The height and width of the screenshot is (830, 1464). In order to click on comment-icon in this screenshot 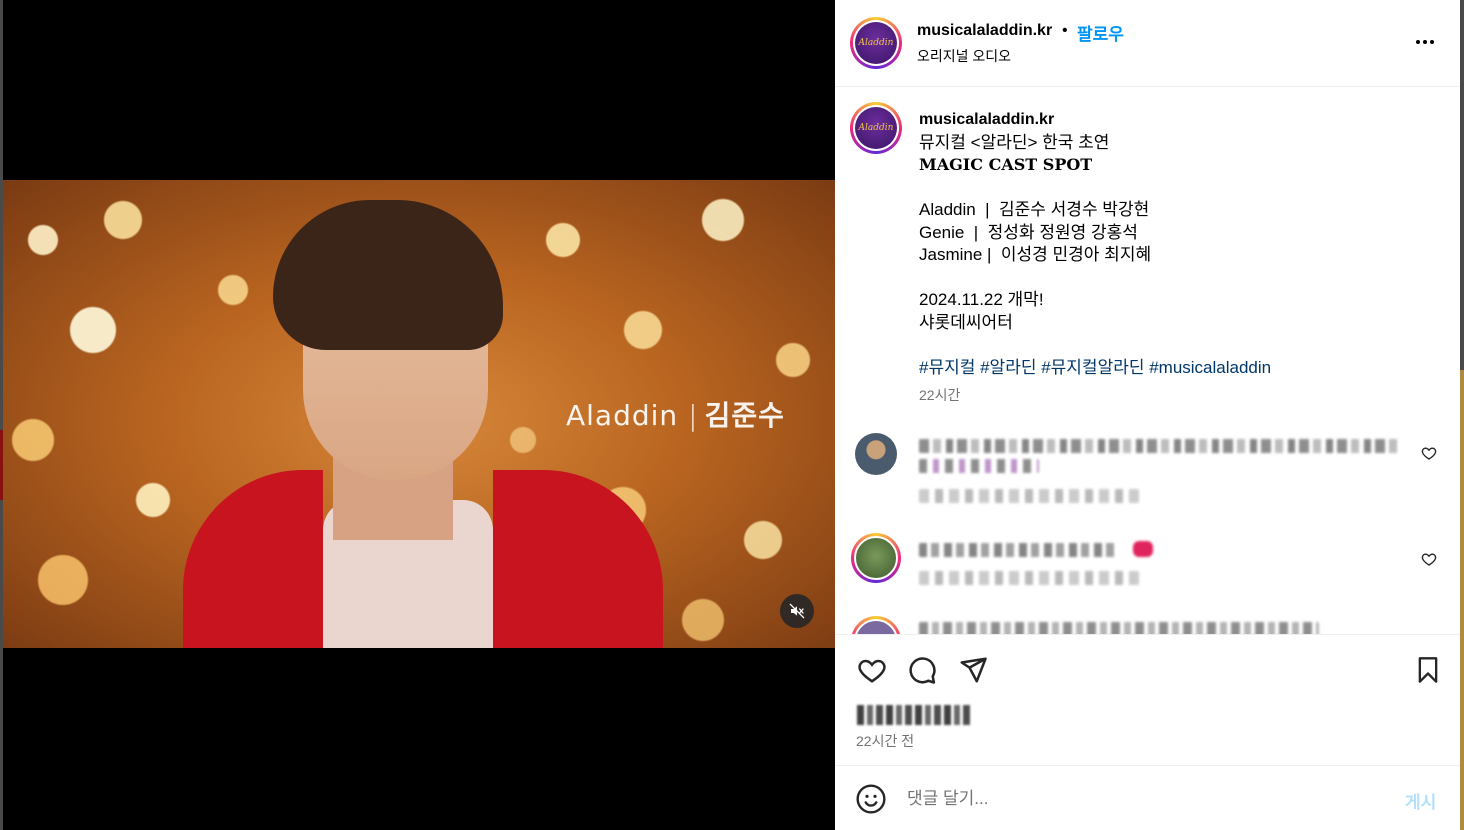, I will do `click(922, 670)`.